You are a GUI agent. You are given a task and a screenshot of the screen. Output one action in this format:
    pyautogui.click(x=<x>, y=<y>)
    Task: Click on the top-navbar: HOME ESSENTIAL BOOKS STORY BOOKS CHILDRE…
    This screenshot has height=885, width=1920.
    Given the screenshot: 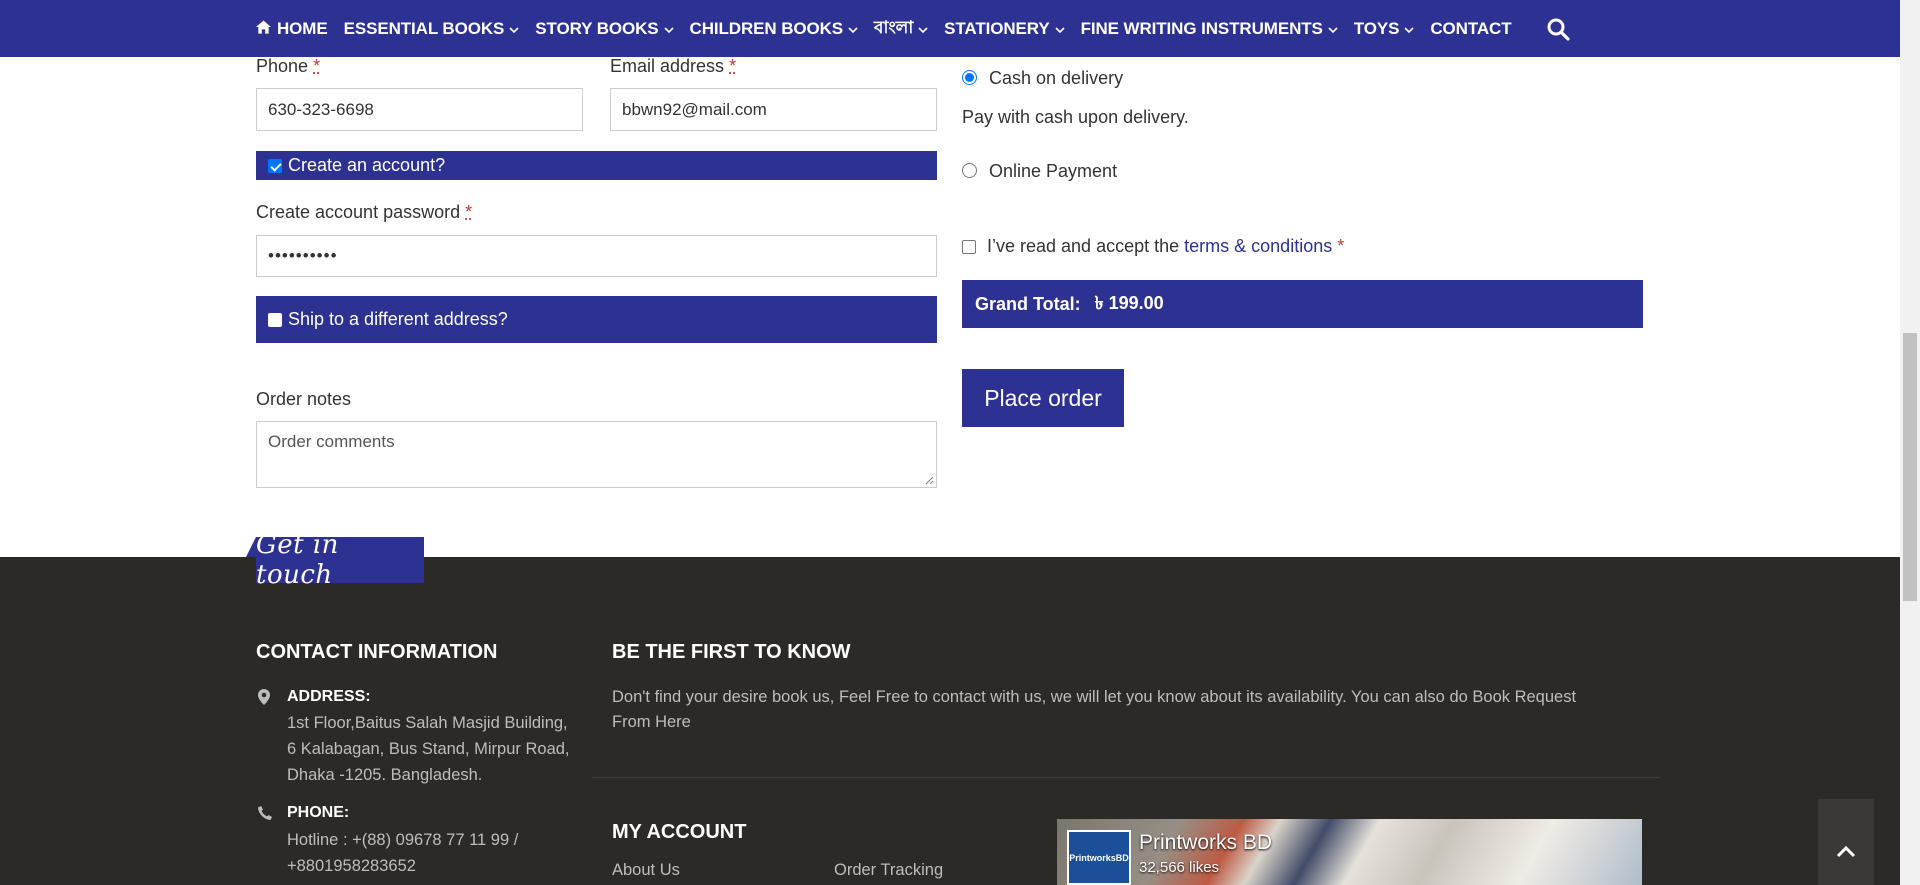 What is the action you would take?
    pyautogui.click(x=950, y=28)
    